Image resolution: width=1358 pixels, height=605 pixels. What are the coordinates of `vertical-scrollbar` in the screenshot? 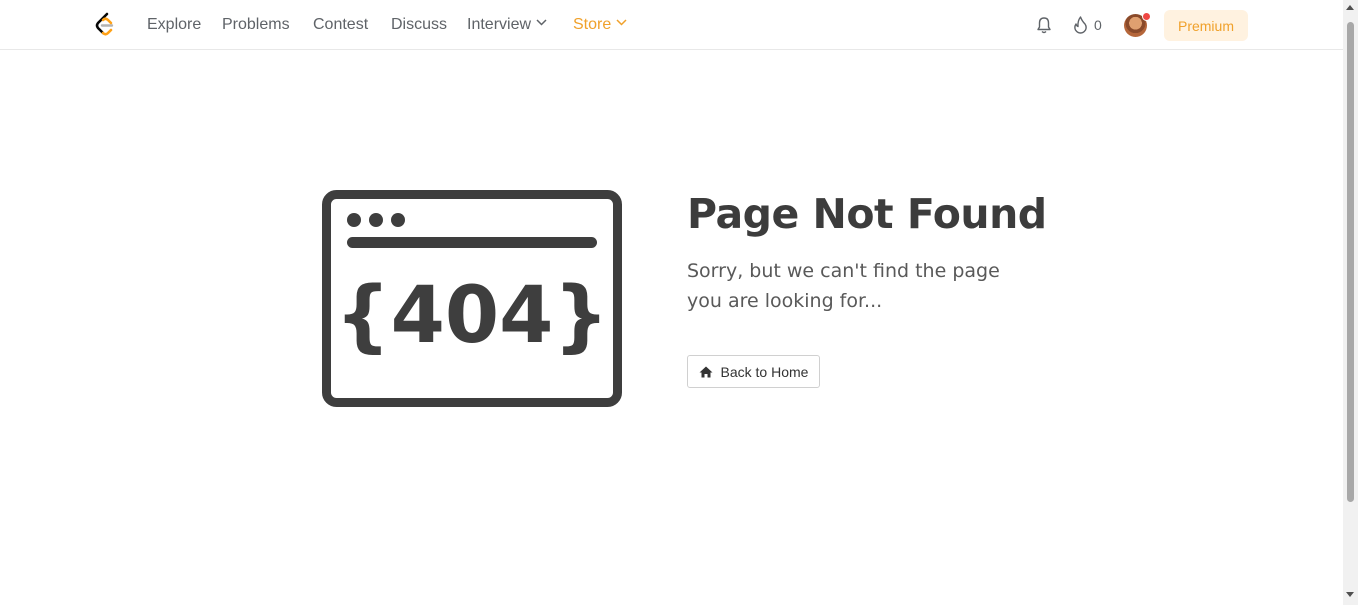 It's located at (1350, 302).